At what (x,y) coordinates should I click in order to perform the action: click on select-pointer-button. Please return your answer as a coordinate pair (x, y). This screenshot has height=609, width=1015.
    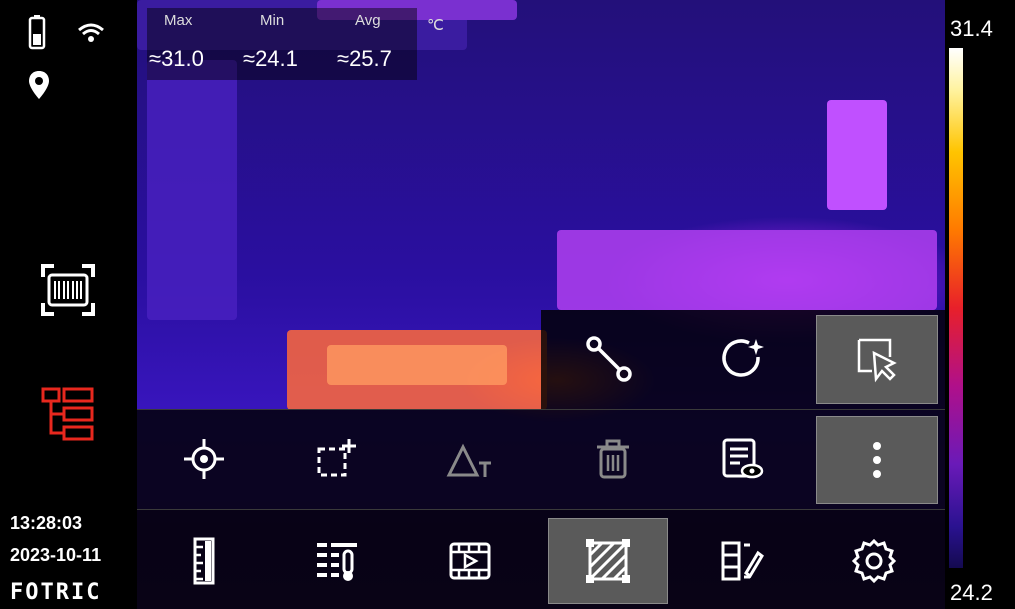
    Looking at the image, I should click on (877, 359).